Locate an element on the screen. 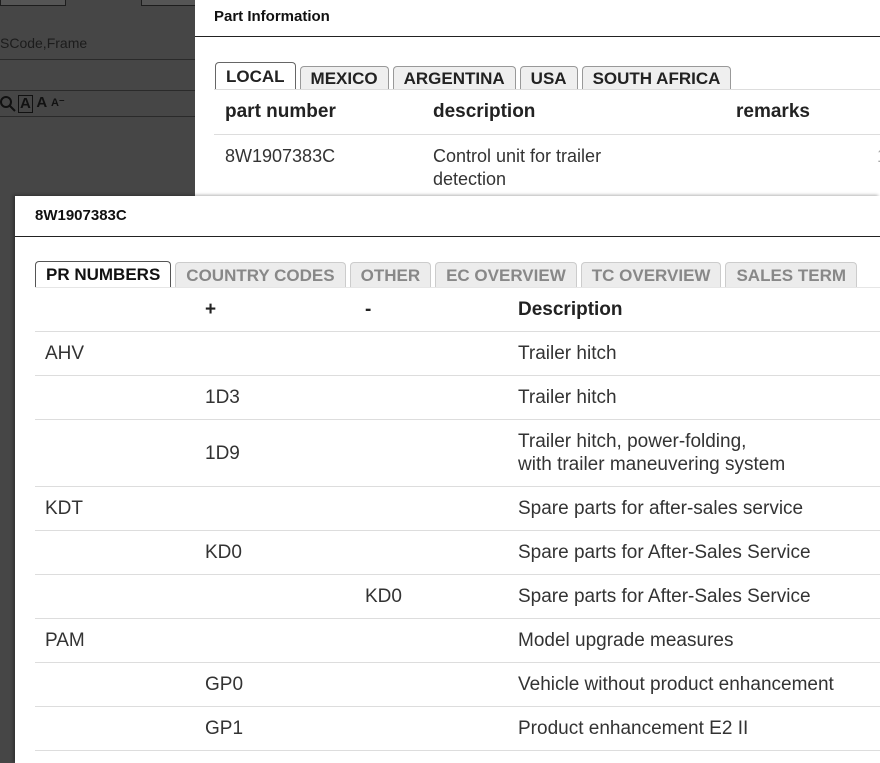  table-row: 1D3 Trailer hitch is located at coordinates (457, 397).